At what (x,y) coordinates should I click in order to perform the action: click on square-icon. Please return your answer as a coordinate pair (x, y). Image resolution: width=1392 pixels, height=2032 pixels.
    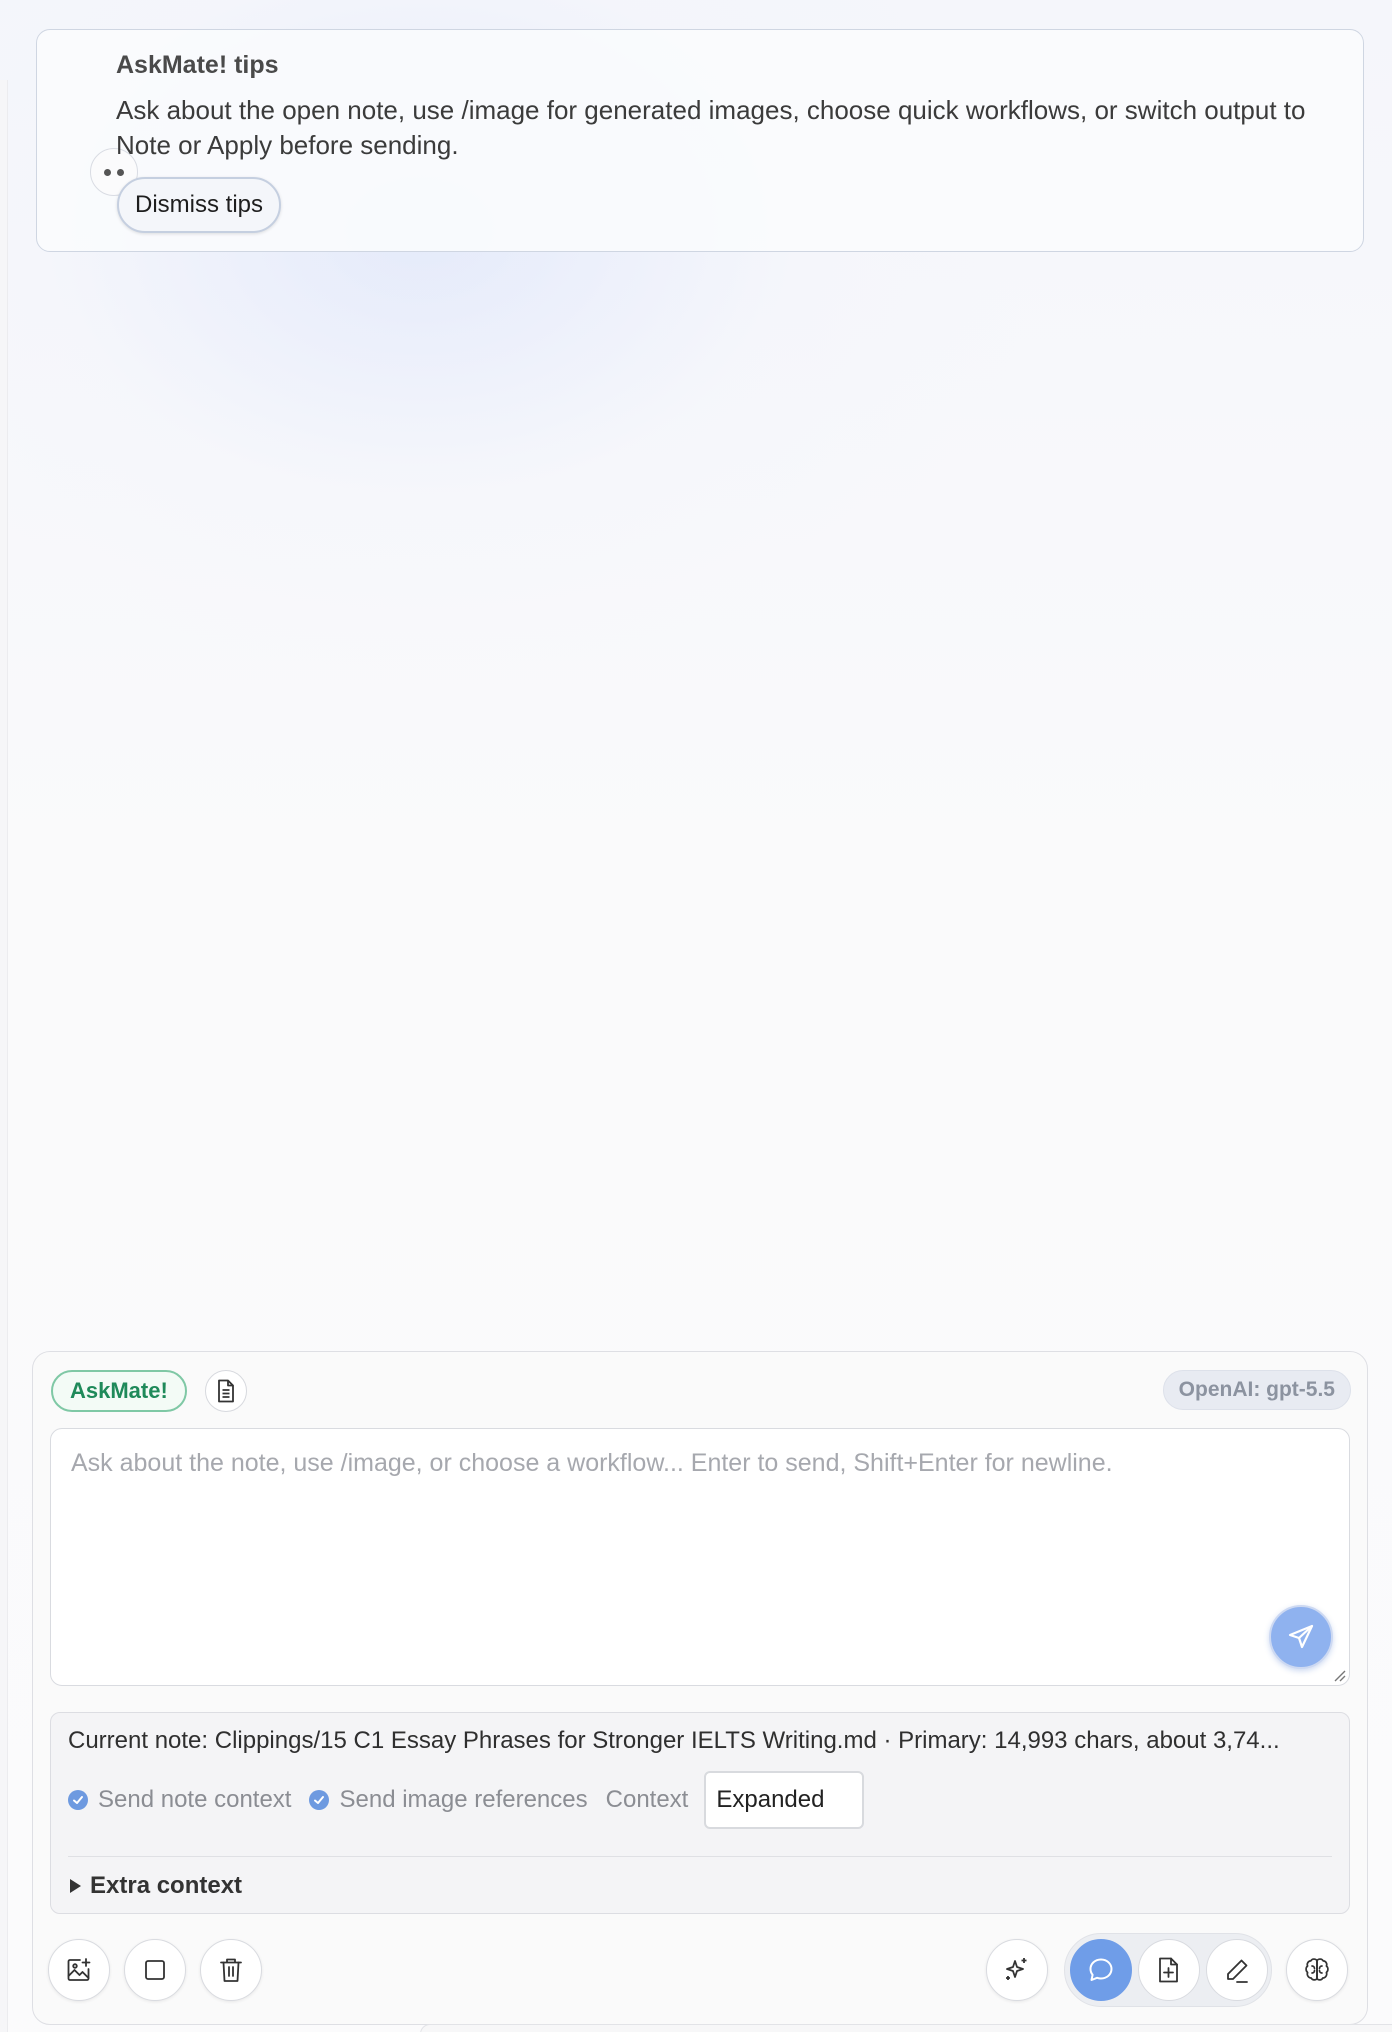
    Looking at the image, I should click on (155, 1970).